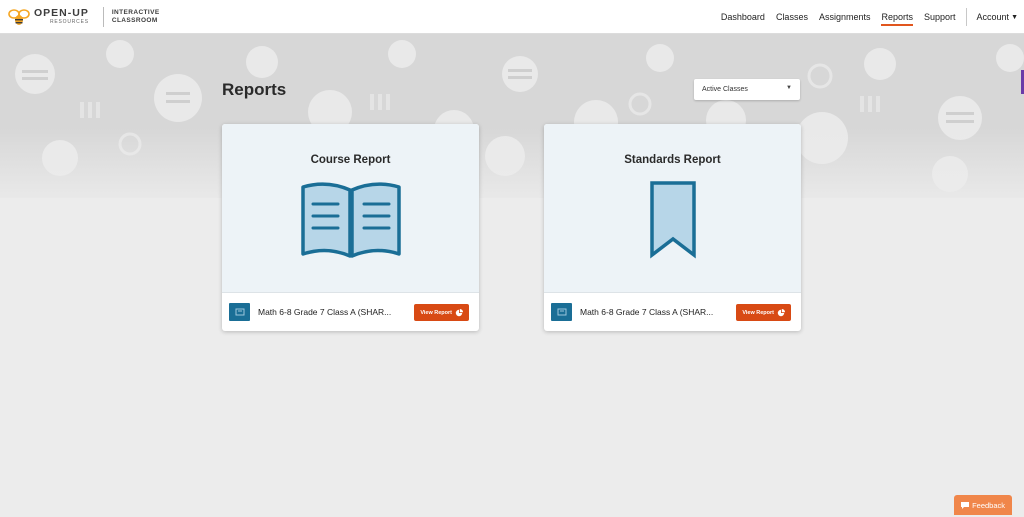 The image size is (1024, 517). I want to click on nav-classes: Classes, so click(792, 17).